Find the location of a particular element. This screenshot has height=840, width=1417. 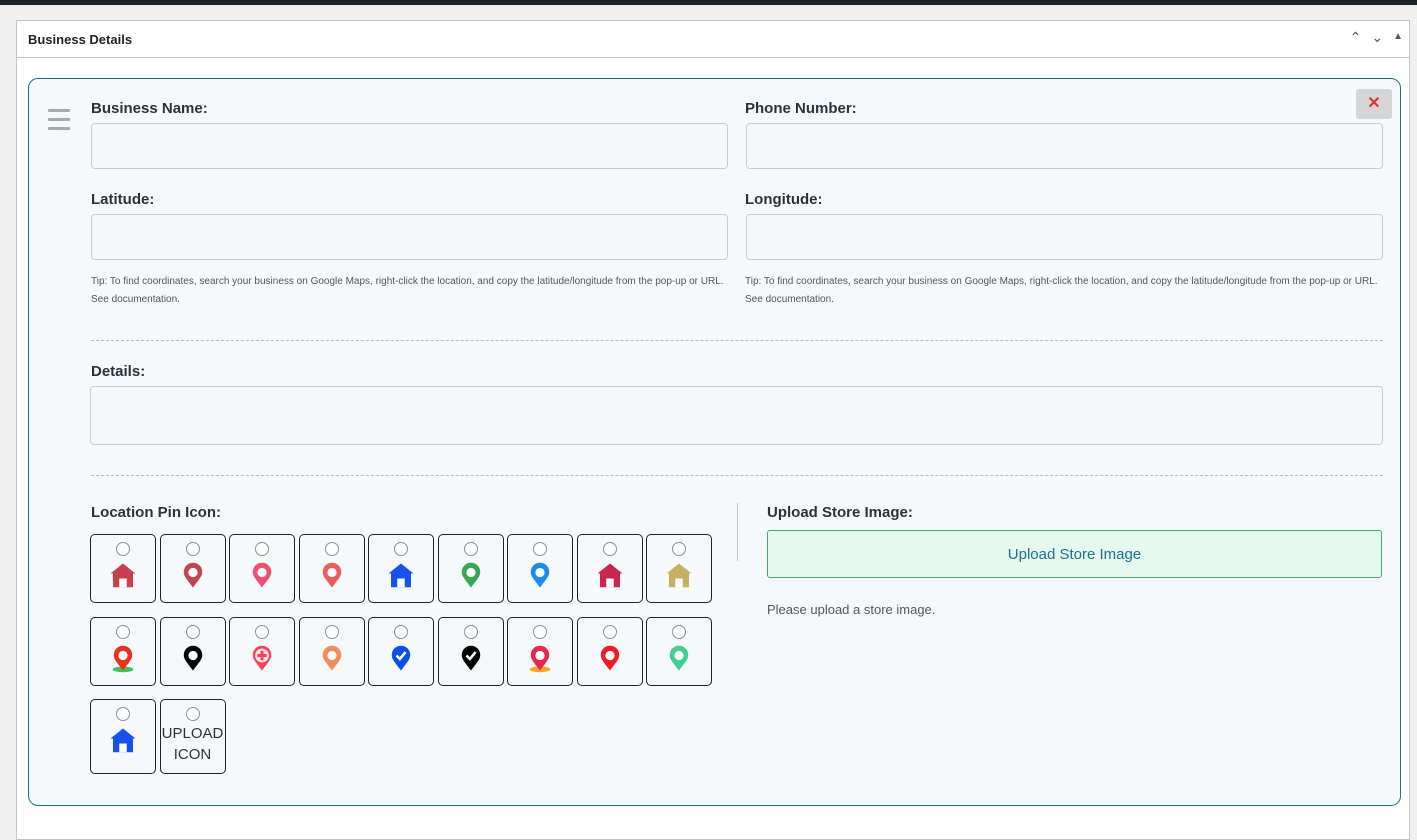

pin-medical-icon is located at coordinates (262, 659).